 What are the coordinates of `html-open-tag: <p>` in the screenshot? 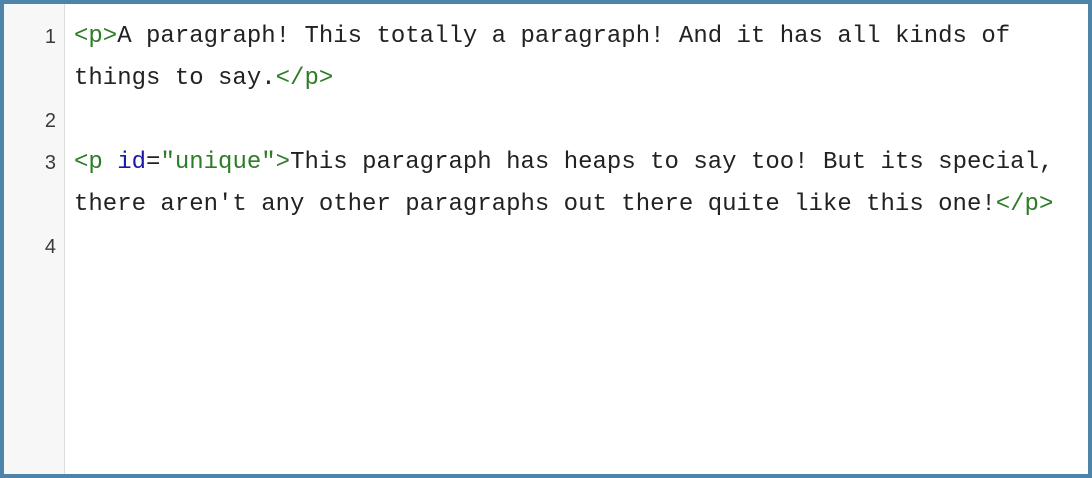 It's located at (96, 36).